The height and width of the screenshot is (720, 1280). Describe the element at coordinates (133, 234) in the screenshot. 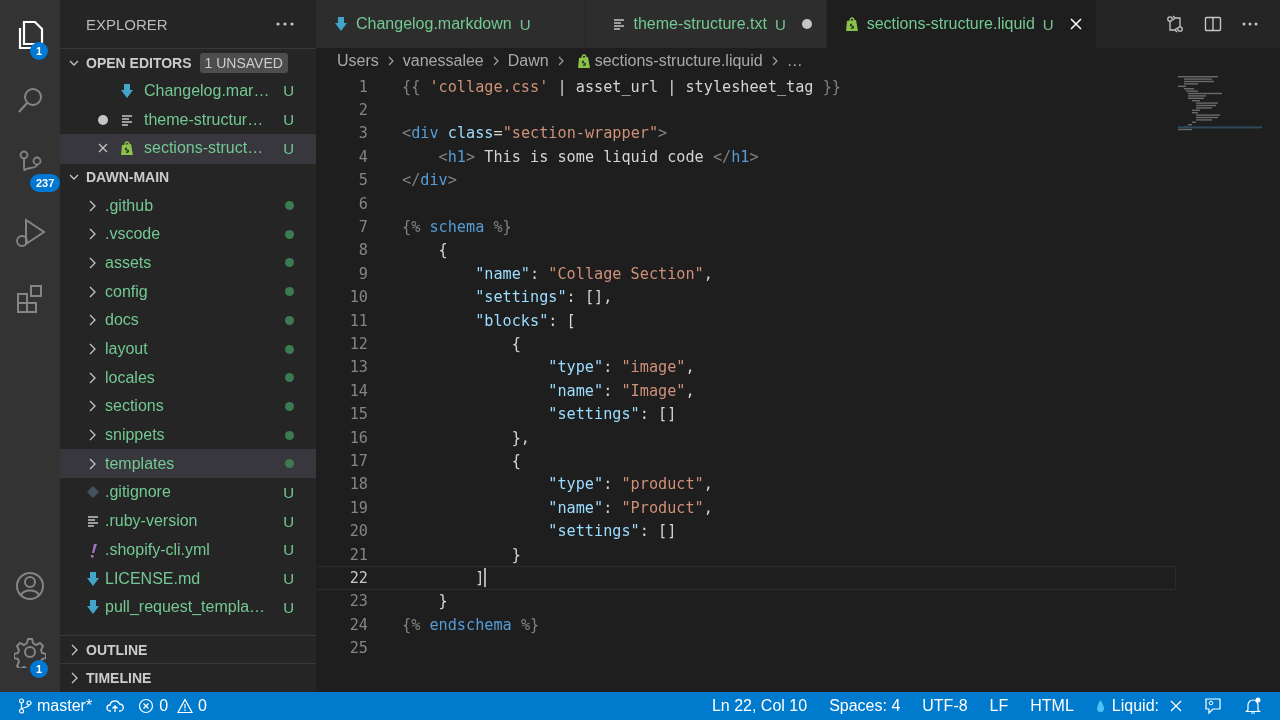

I see `folder-name: .vscode` at that location.